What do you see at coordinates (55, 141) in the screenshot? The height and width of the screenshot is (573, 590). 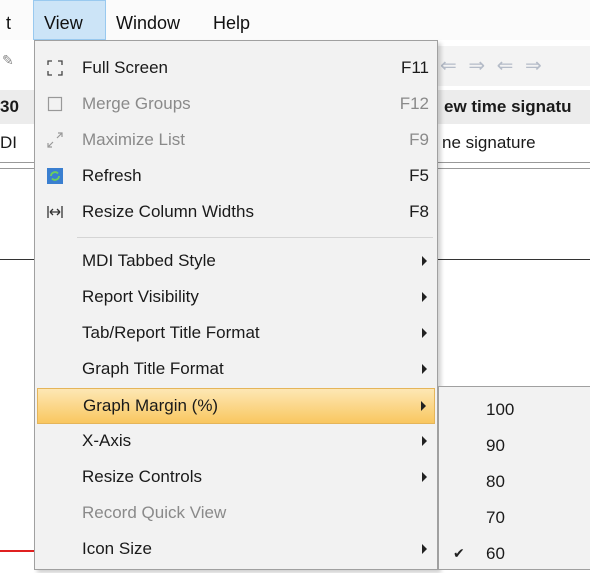 I see `maximize-icon` at bounding box center [55, 141].